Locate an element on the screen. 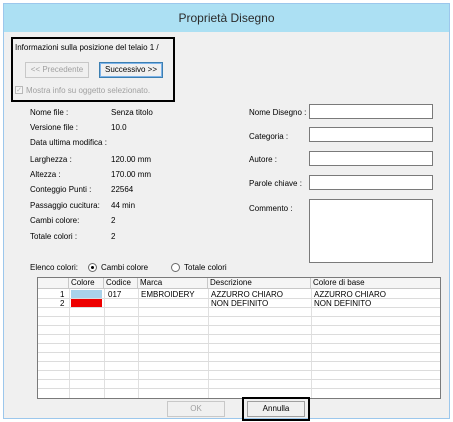 Image resolution: width=453 pixels, height=422 pixels. prop-value-total-colors: 2 is located at coordinates (113, 236).